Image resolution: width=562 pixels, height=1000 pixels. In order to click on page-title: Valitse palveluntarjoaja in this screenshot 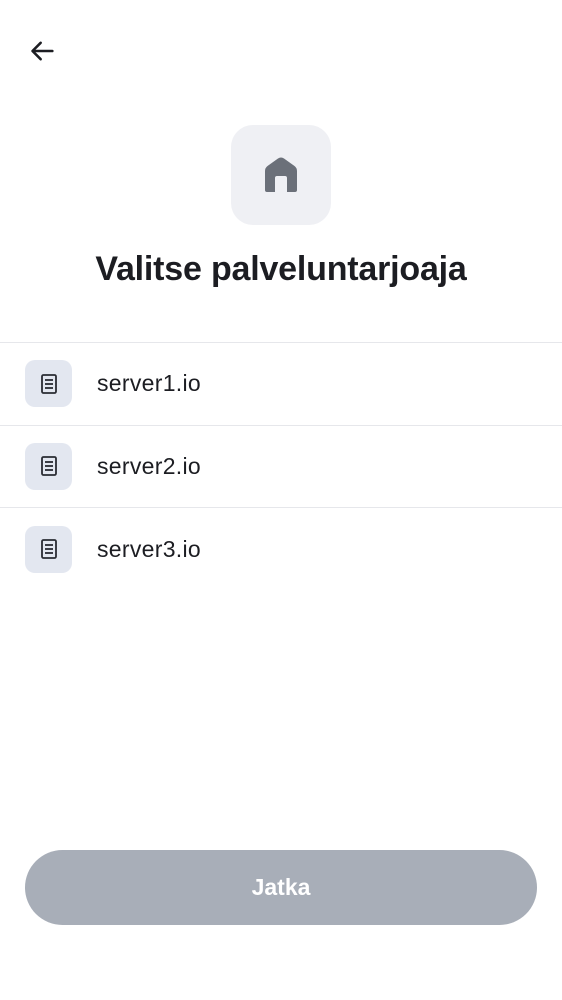, I will do `click(281, 269)`.